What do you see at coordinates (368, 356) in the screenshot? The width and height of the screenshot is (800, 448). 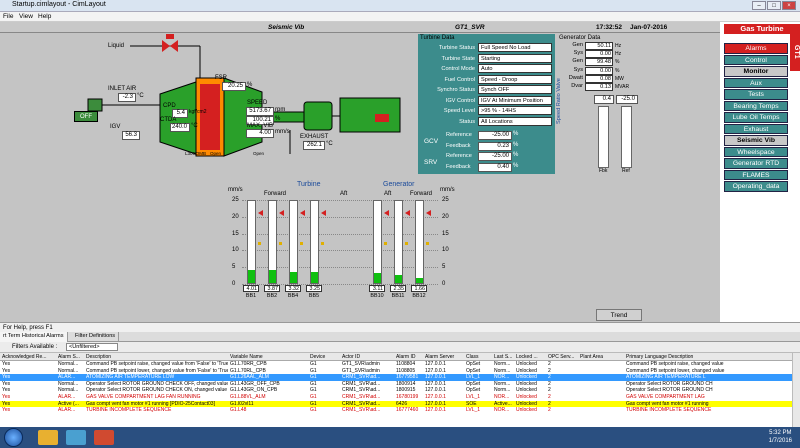 I see `column-header: Actor ID` at bounding box center [368, 356].